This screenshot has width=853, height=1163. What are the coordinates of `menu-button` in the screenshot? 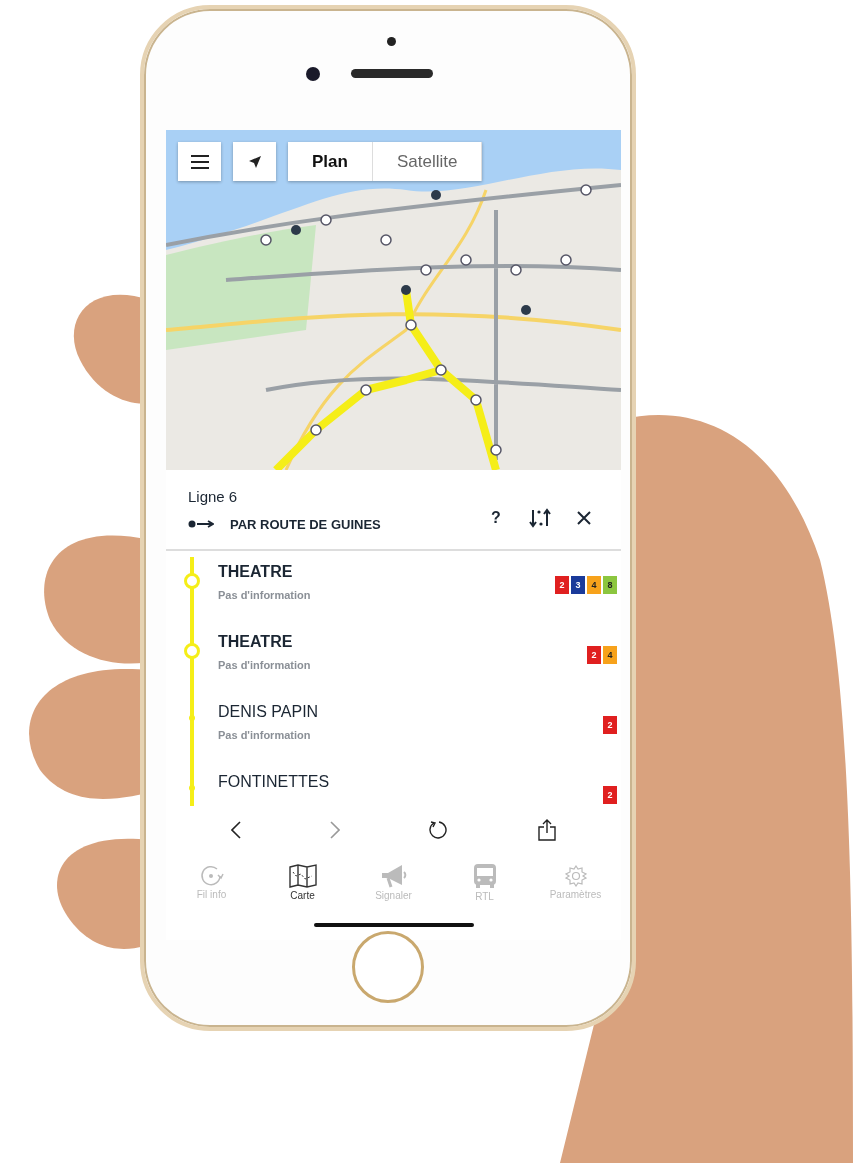 It's located at (199, 161).